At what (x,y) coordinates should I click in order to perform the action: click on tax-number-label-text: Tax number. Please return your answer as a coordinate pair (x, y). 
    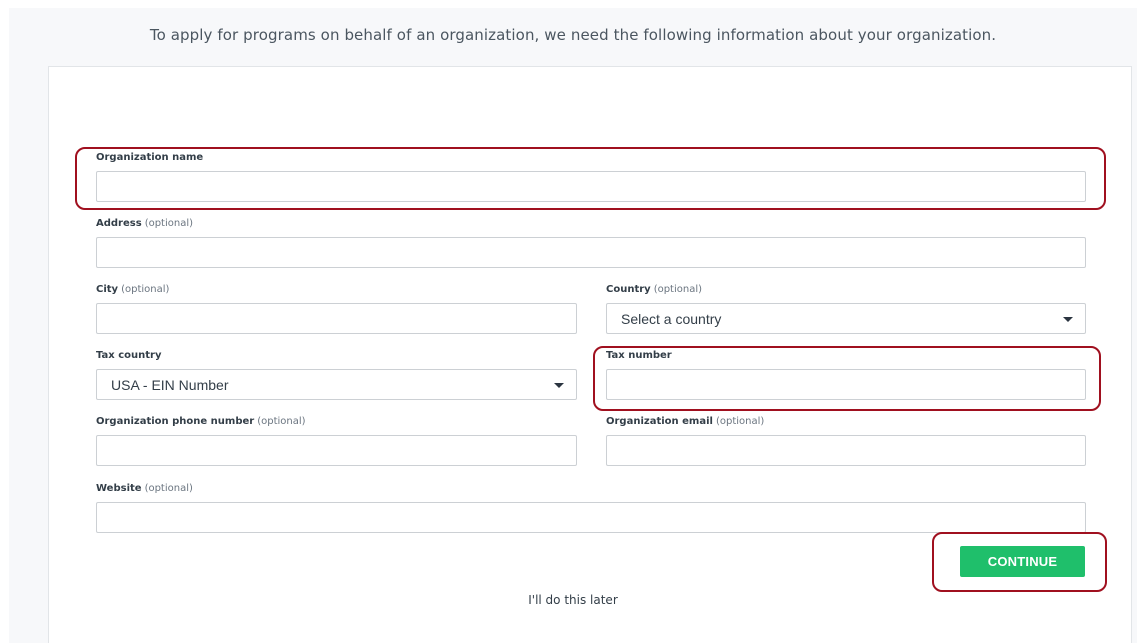
    Looking at the image, I should click on (639, 355).